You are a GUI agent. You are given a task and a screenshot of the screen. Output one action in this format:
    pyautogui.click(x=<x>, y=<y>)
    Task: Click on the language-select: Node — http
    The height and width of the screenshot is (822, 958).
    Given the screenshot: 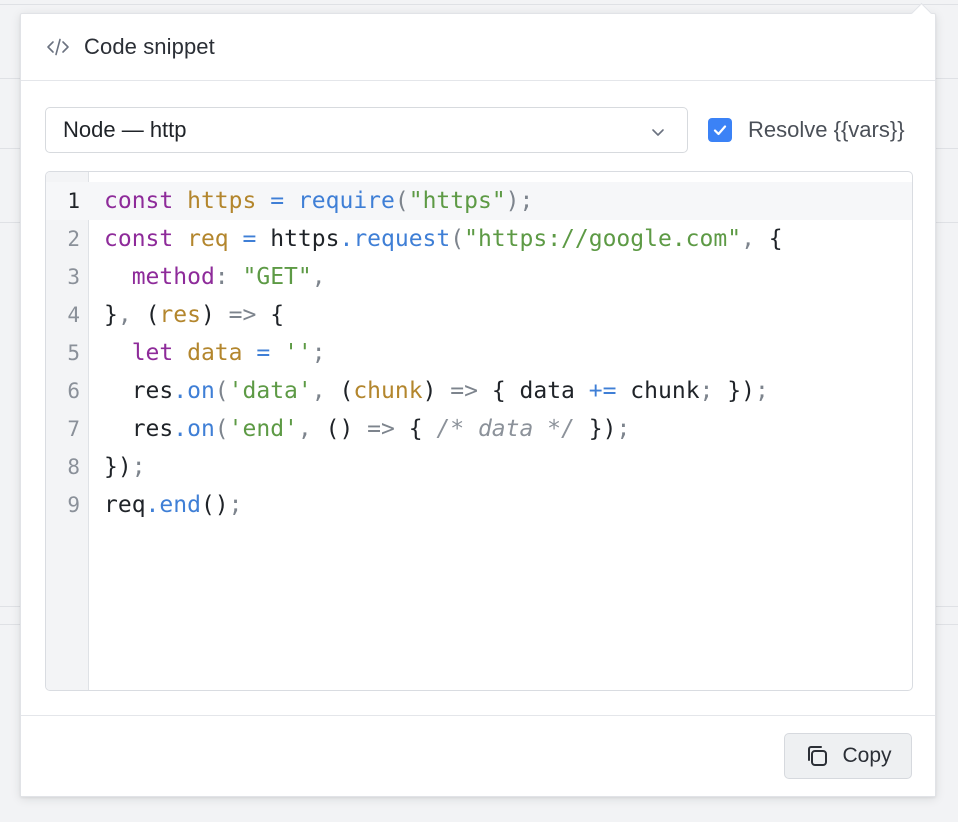 What is the action you would take?
    pyautogui.click(x=366, y=130)
    